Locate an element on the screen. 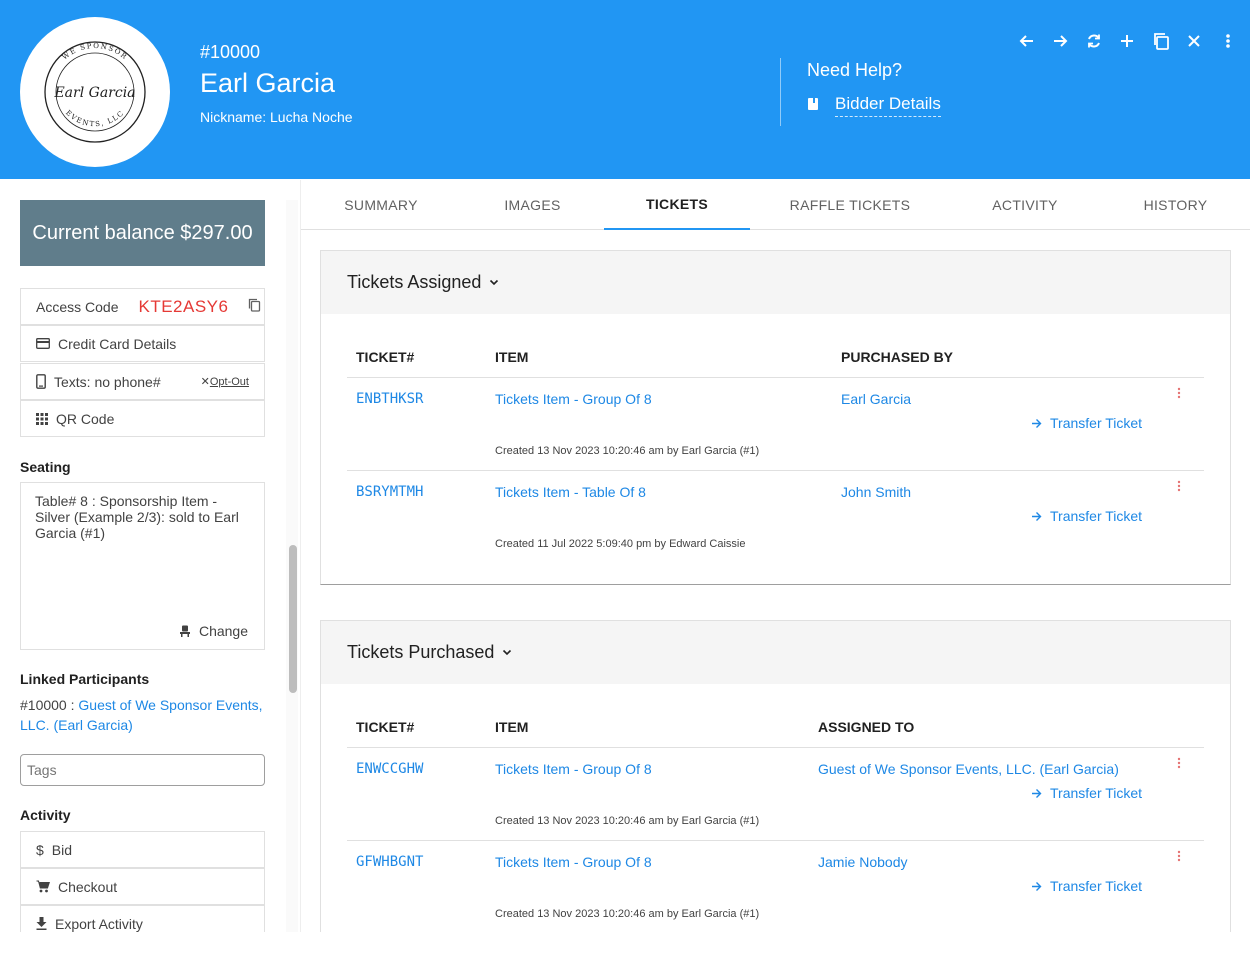 The width and height of the screenshot is (1250, 960). col-assigned-to: ASSIGNED TO is located at coordinates (866, 727).